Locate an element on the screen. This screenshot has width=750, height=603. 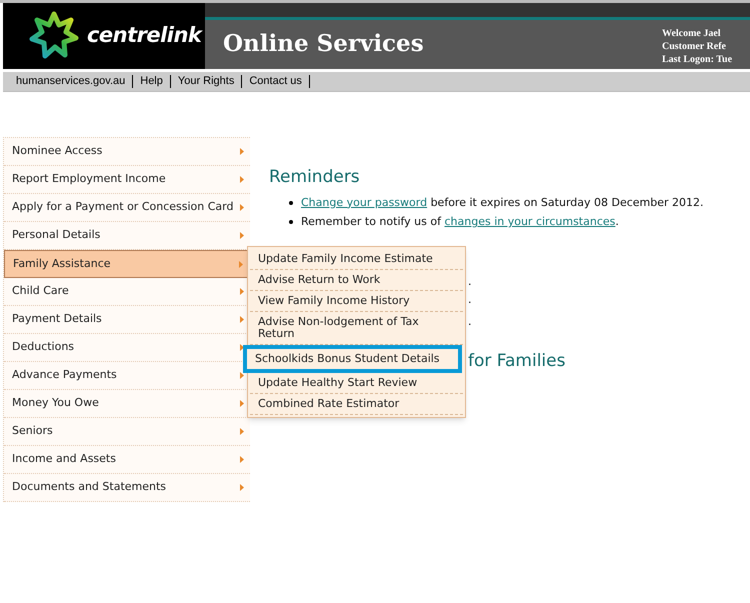
submenu-item: View Family Income History is located at coordinates (356, 301).